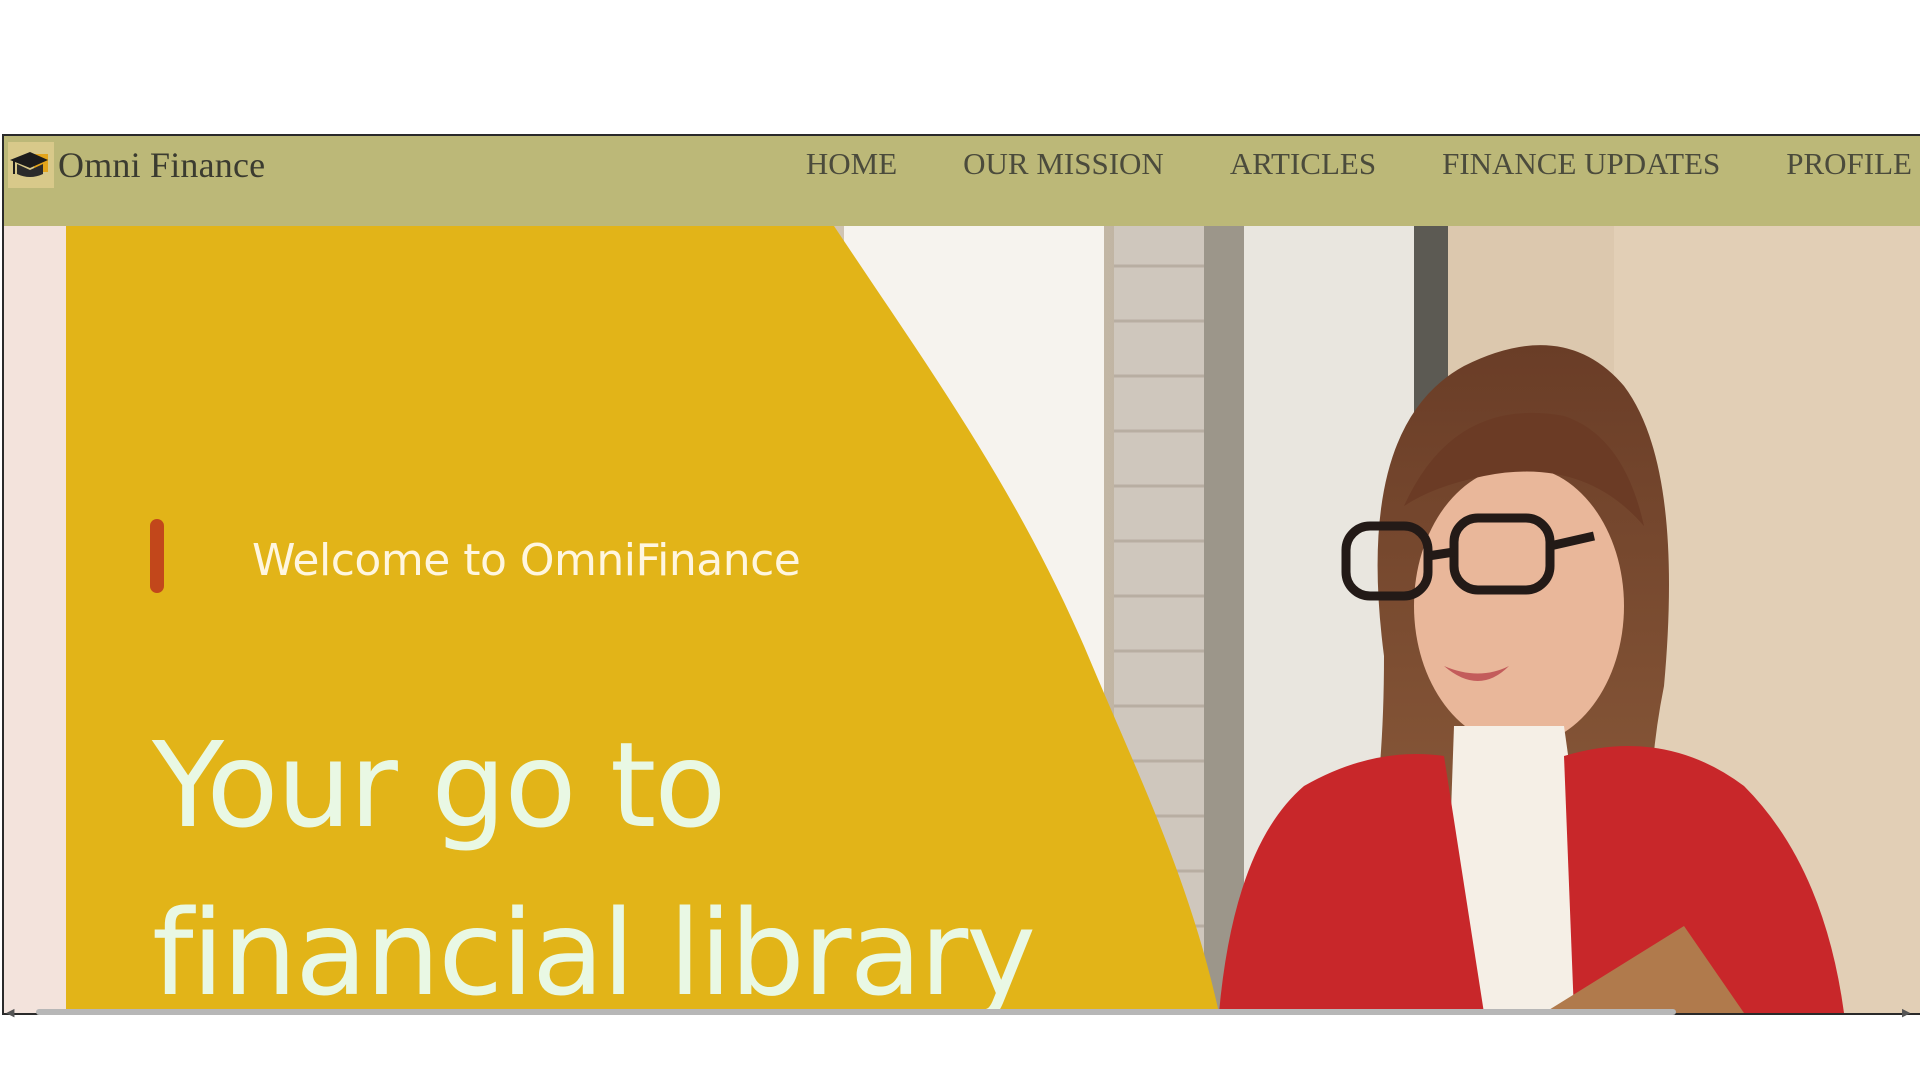  What do you see at coordinates (851, 164) in the screenshot?
I see `nav-home: HOME` at bounding box center [851, 164].